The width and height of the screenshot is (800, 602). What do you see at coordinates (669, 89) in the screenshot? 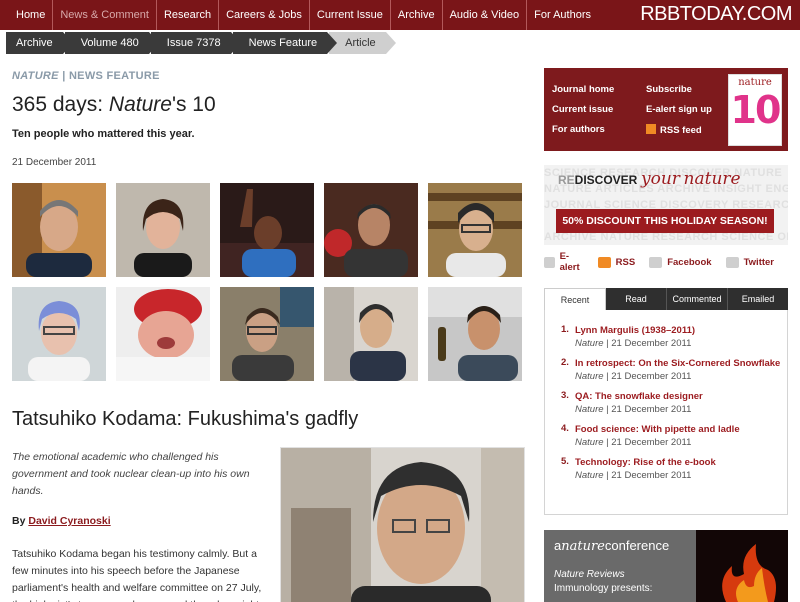
I see `subscribe-link: Subscribe` at bounding box center [669, 89].